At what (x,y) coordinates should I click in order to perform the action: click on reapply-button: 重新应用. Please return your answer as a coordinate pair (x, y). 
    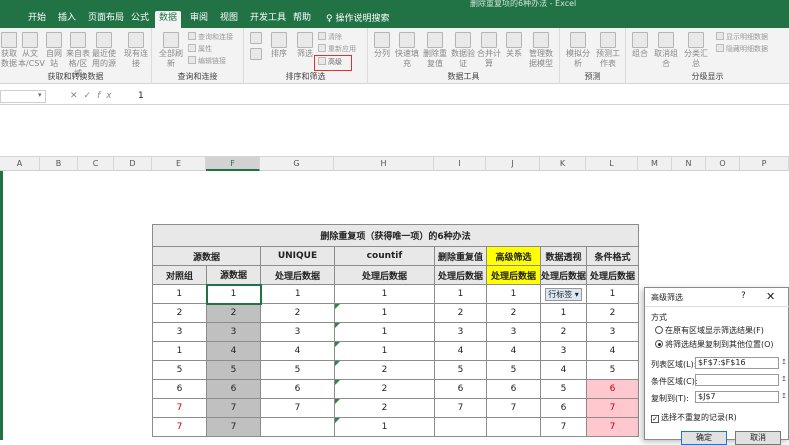
    Looking at the image, I should click on (337, 49).